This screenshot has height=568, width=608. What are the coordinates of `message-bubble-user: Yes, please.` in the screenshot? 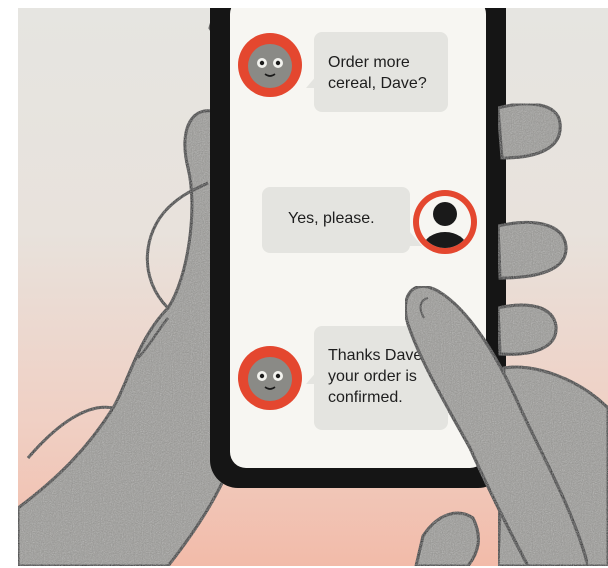 It's located at (336, 220).